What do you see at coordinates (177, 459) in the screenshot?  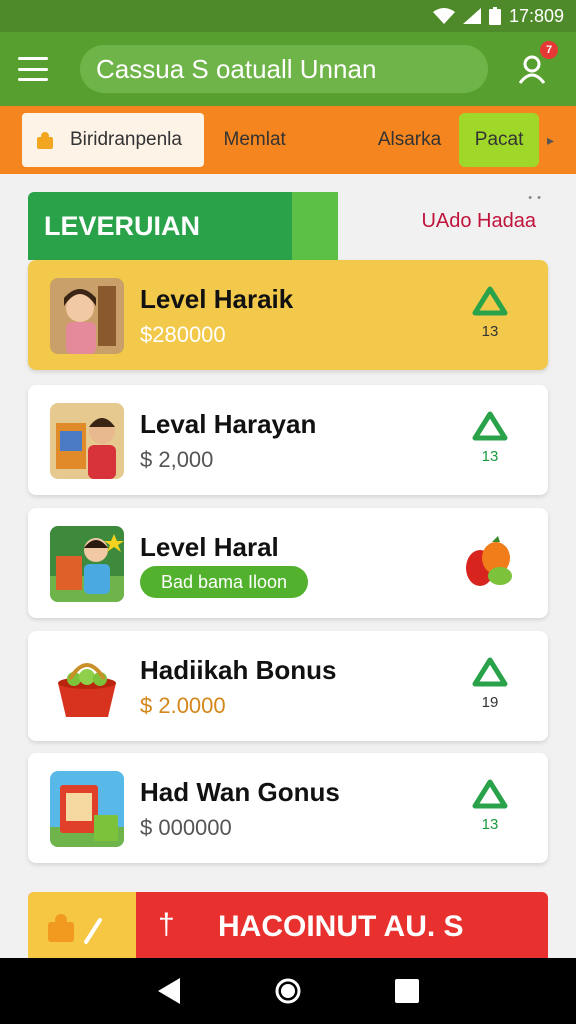 I see `item-price: $ 2,000` at bounding box center [177, 459].